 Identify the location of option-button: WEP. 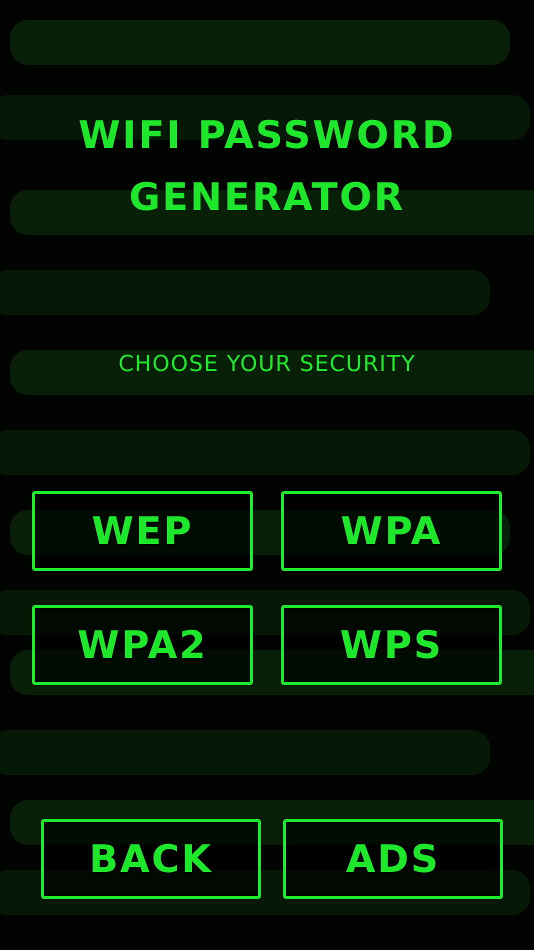
(142, 531).